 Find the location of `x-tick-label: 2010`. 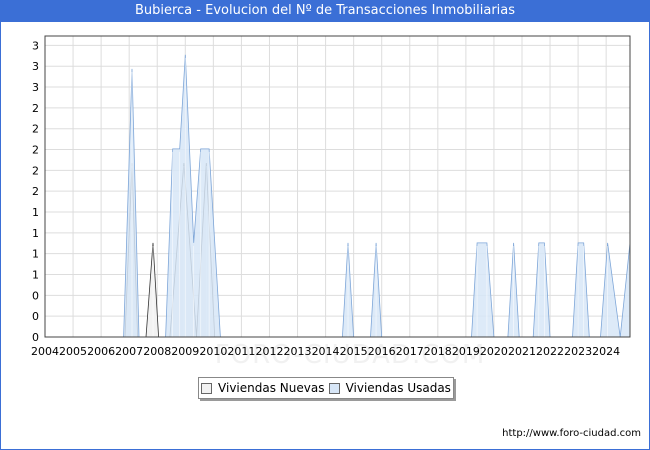

x-tick-label: 2010 is located at coordinates (213, 351).